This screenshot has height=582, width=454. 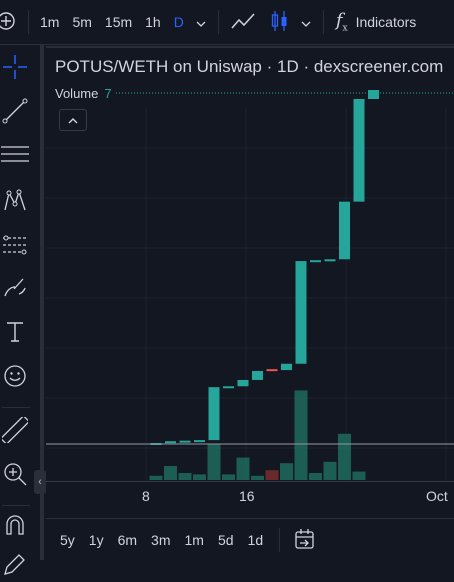 What do you see at coordinates (227, 22) in the screenshot?
I see `top-toolbar: 1m 5m 15m 1h D fx Indicators` at bounding box center [227, 22].